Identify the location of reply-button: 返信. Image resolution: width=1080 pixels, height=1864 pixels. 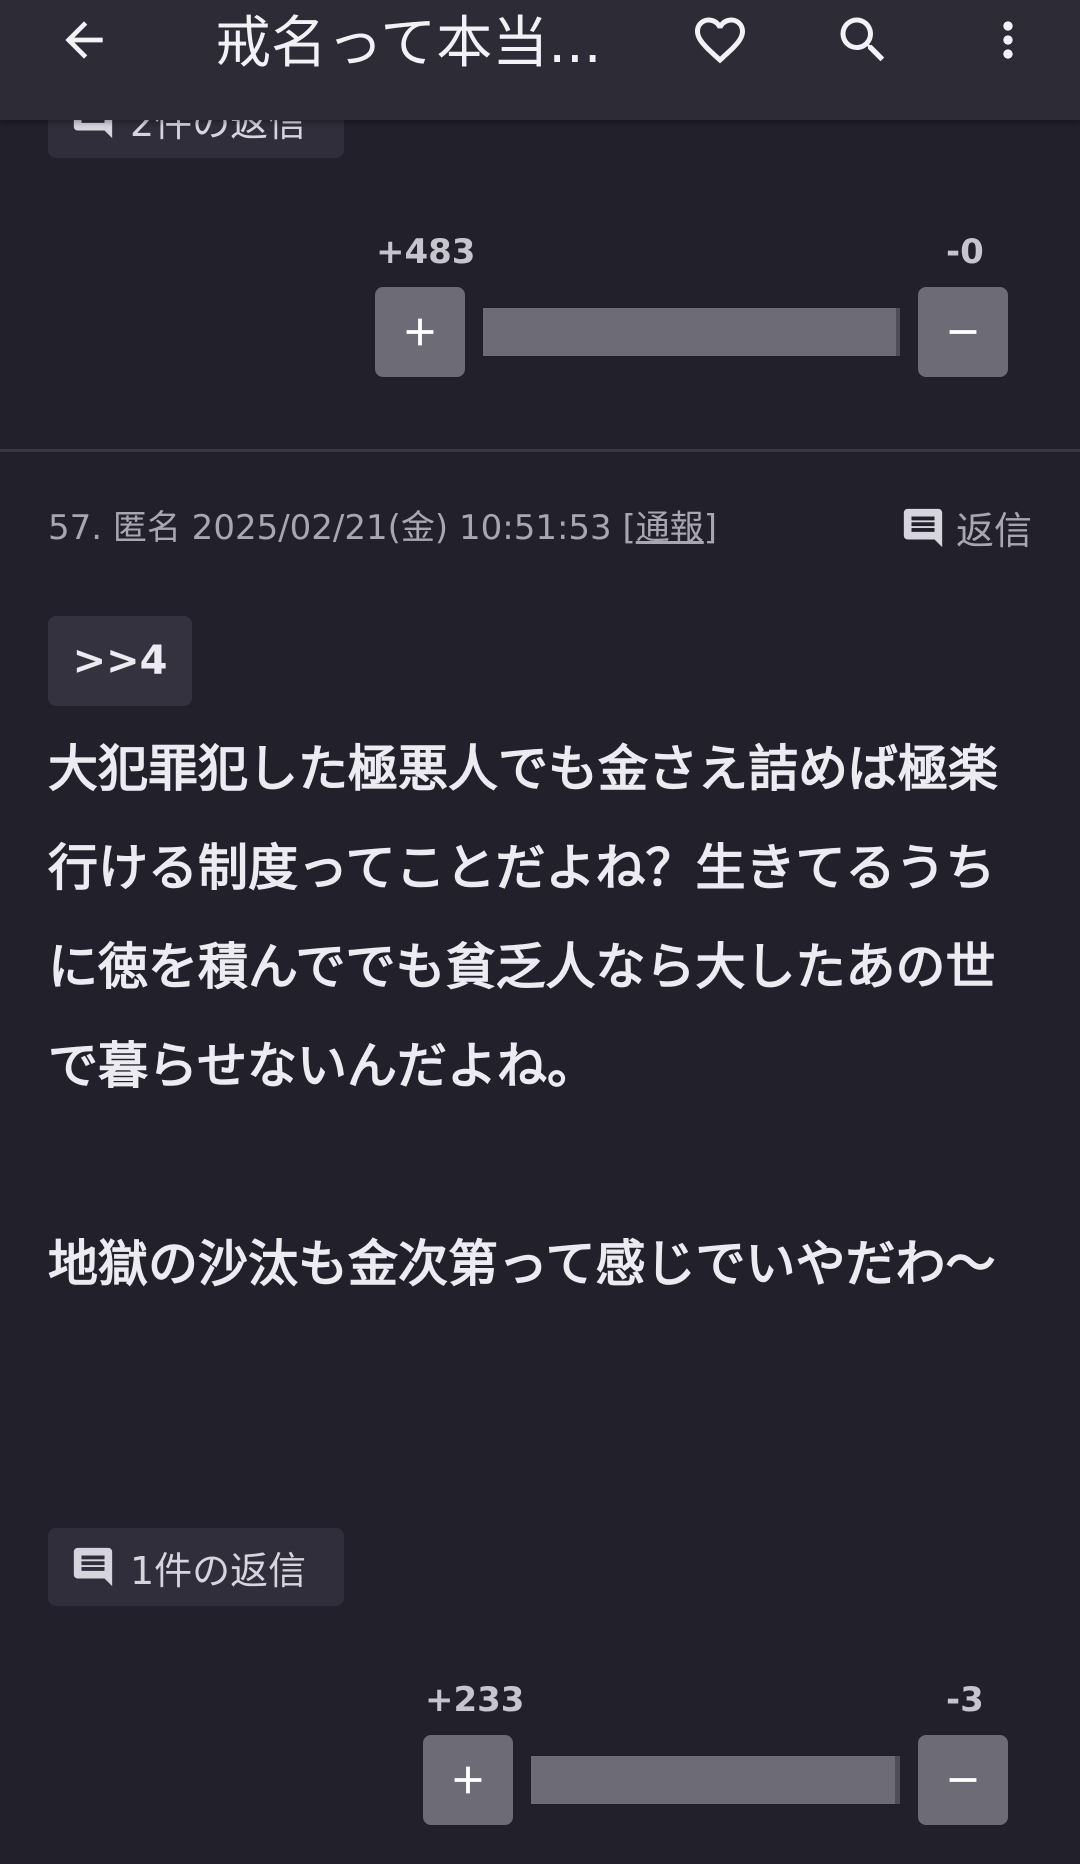
(966, 527).